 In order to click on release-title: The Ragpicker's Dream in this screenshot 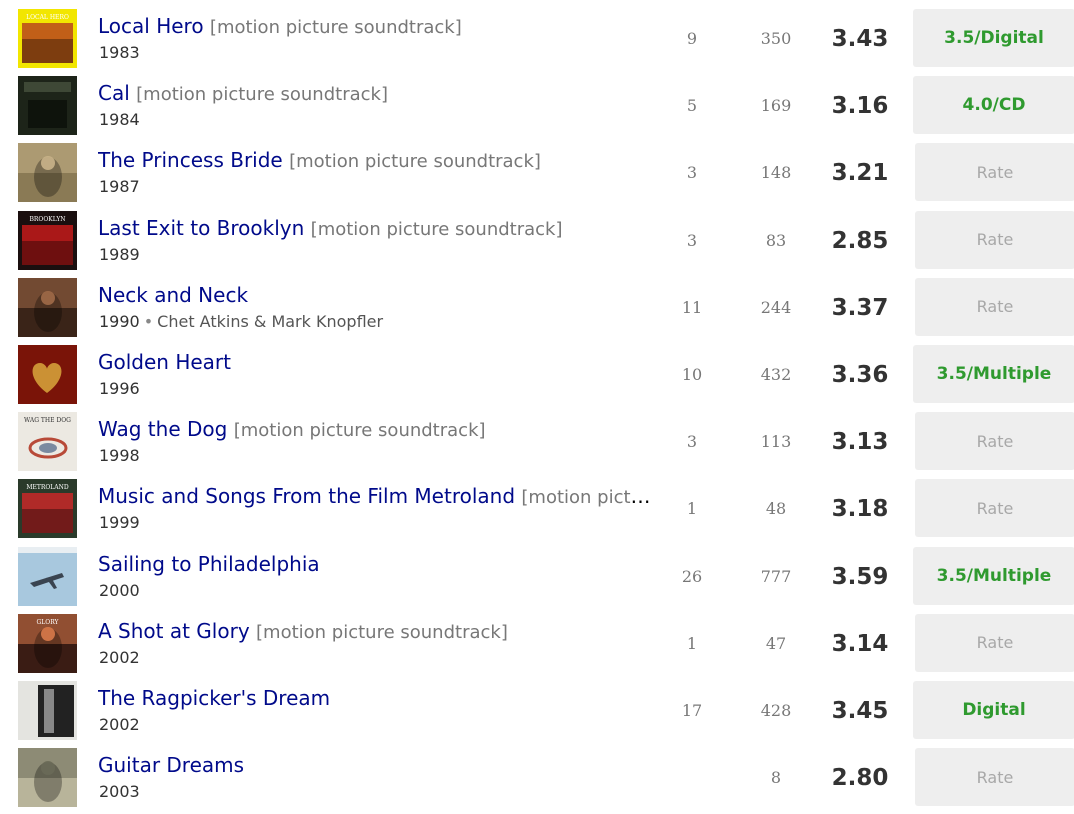, I will do `click(214, 698)`.